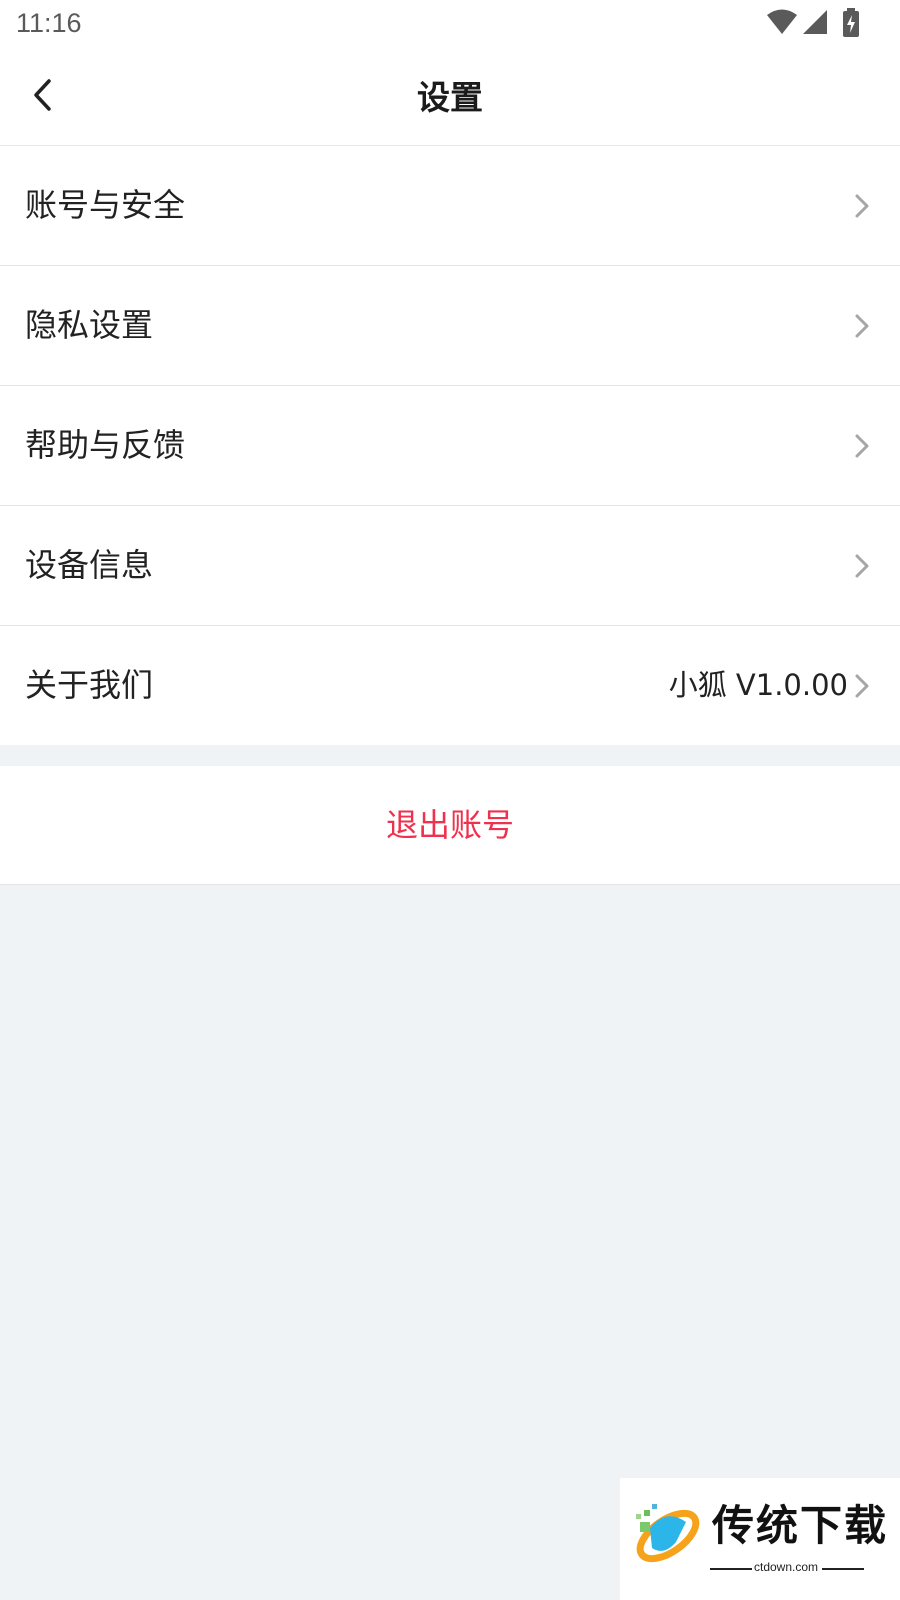 The height and width of the screenshot is (1600, 900). Describe the element at coordinates (758, 685) in the screenshot. I see `app-version-value: 小狐 V1.0.00` at that location.